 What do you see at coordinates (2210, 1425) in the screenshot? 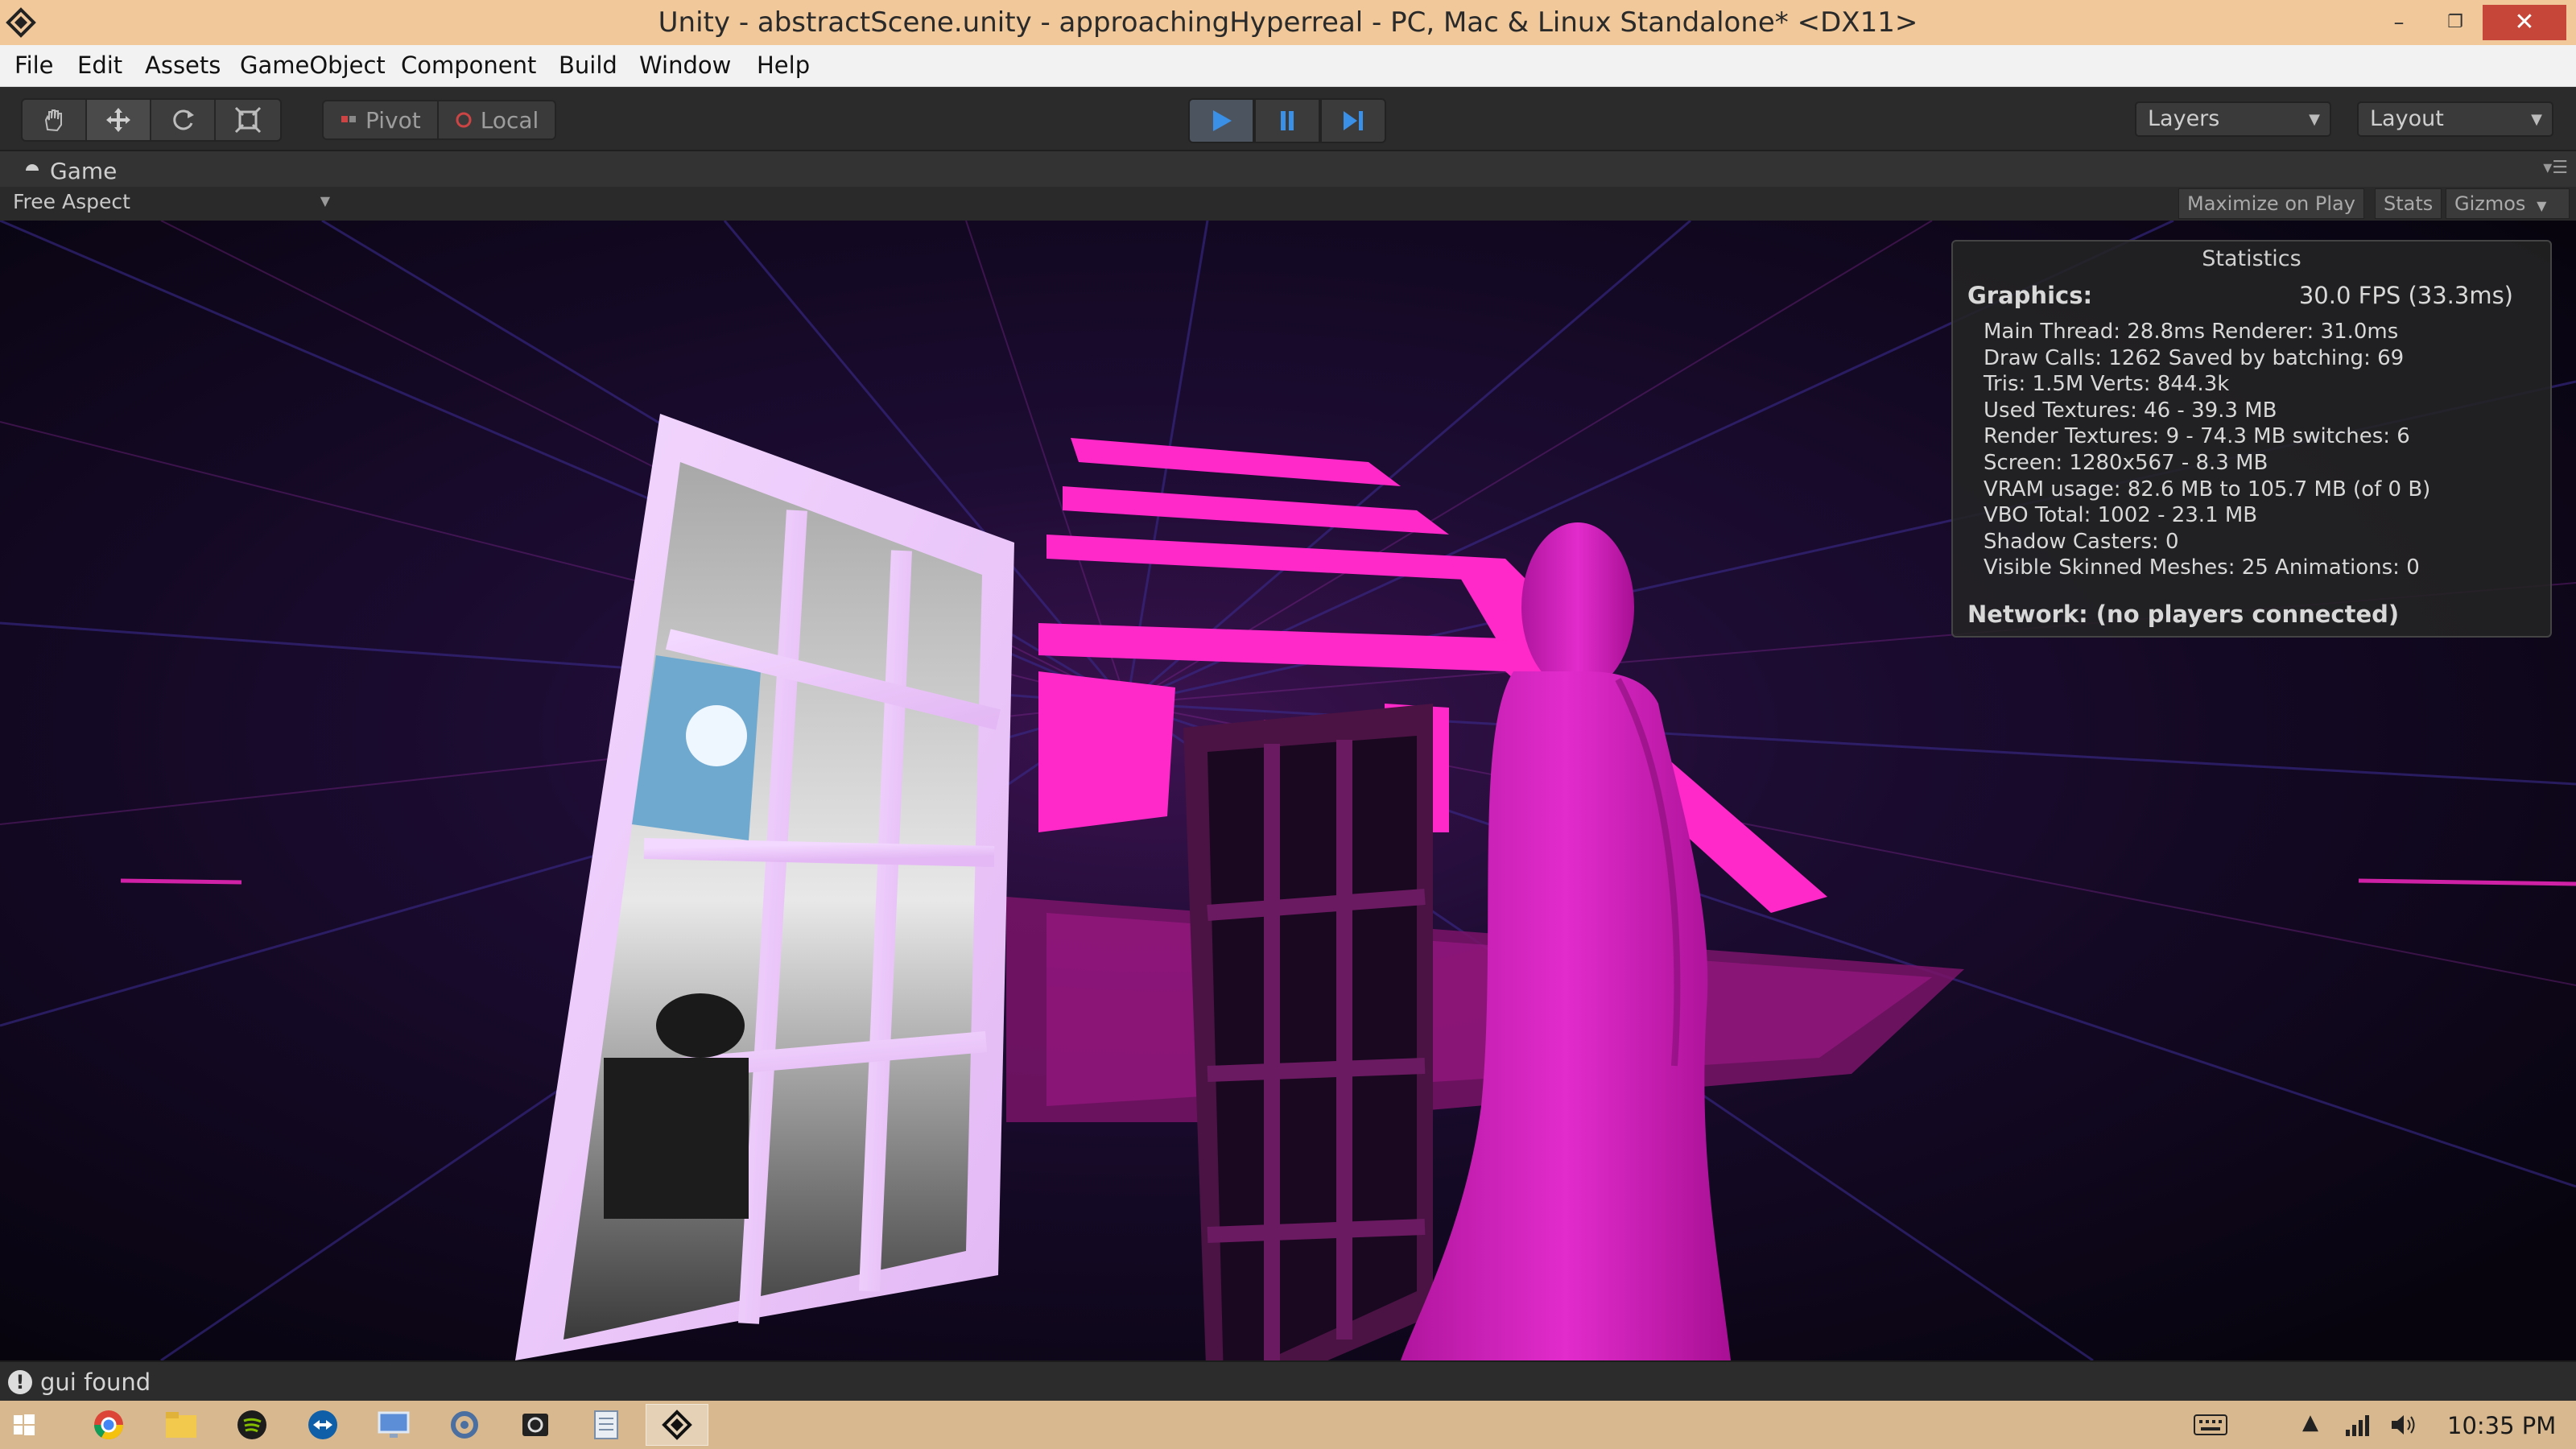
I see `keyboard-icon` at bounding box center [2210, 1425].